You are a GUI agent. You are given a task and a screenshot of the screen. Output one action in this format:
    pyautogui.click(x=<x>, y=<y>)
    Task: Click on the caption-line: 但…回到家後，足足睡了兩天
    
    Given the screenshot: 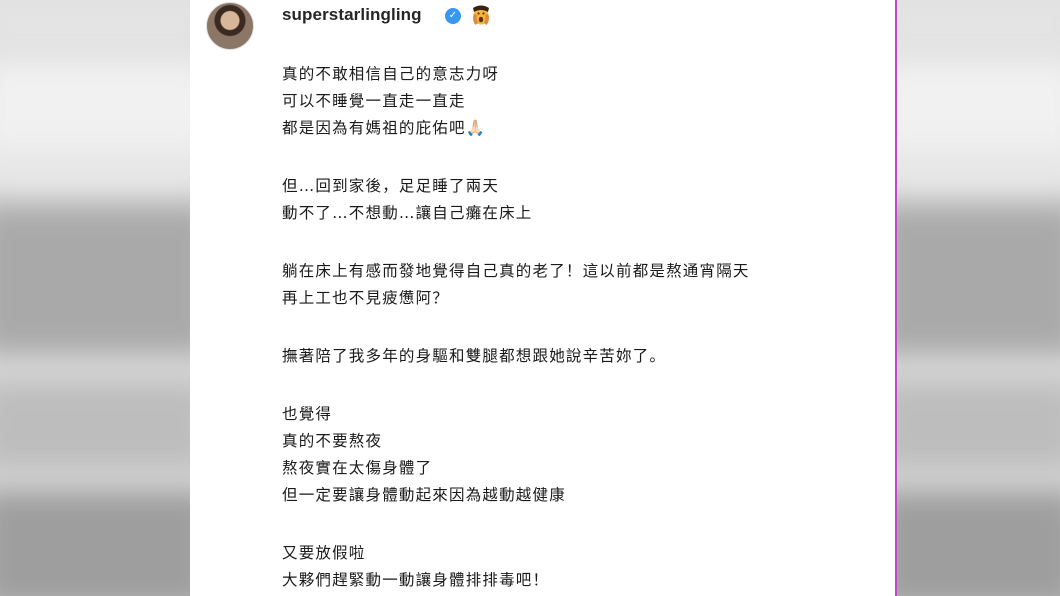 What is the action you would take?
    pyautogui.click(x=391, y=186)
    